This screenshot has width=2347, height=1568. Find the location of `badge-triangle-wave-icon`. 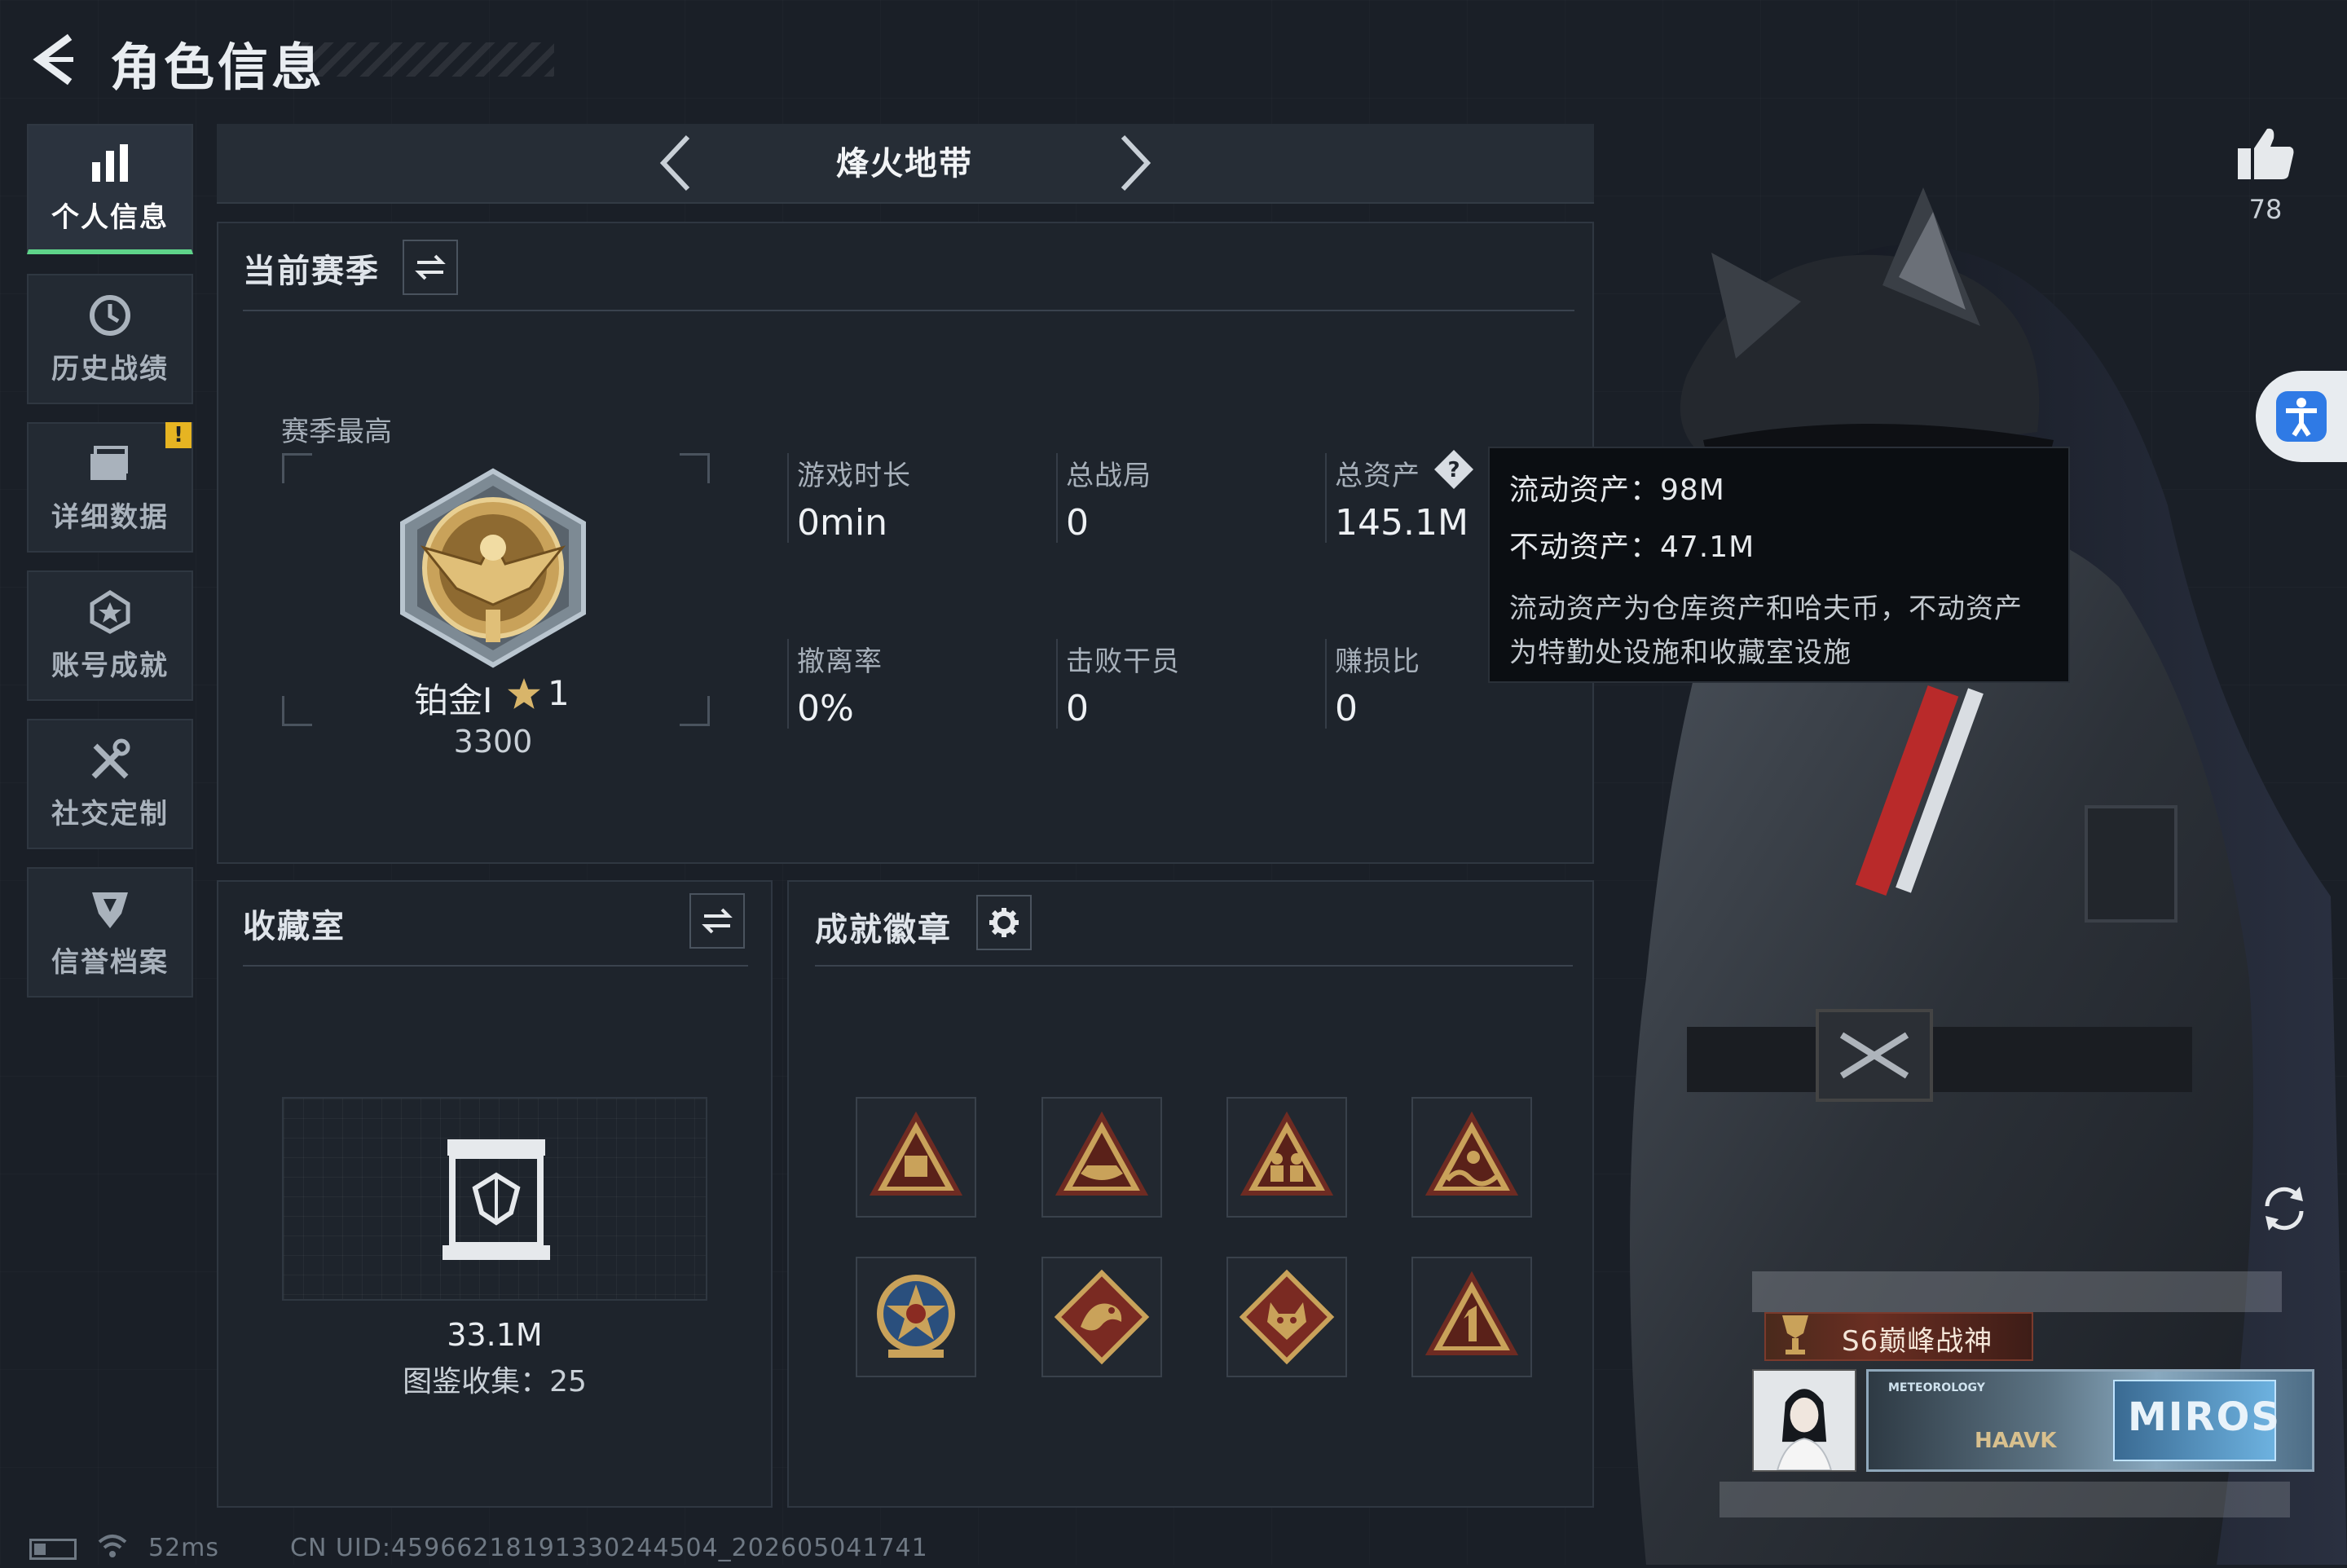

badge-triangle-wave-icon is located at coordinates (1472, 1153).